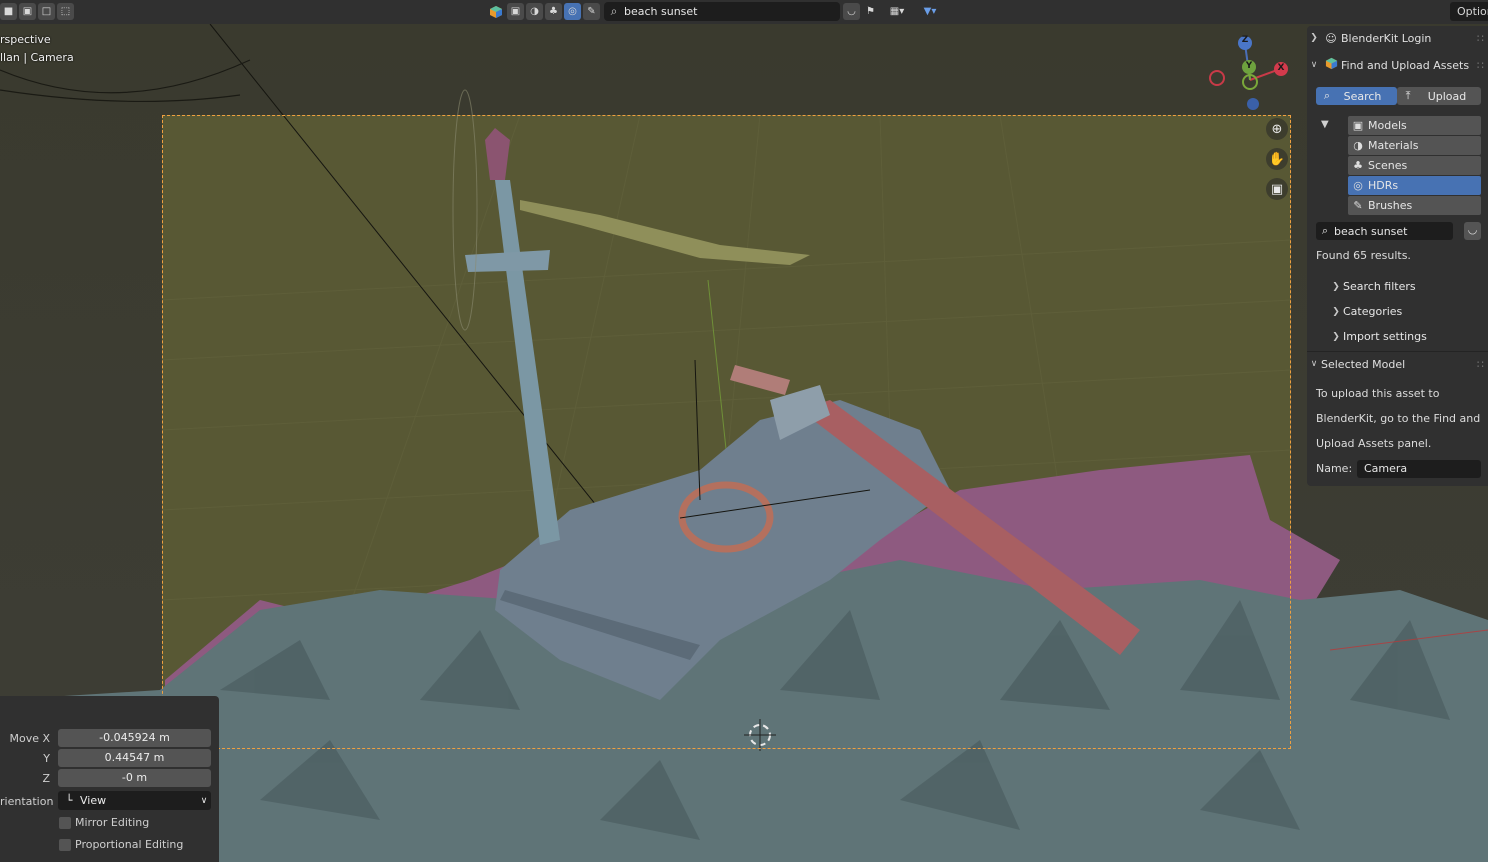  I want to click on hdrs-filter-icon: ◎, so click(572, 11).